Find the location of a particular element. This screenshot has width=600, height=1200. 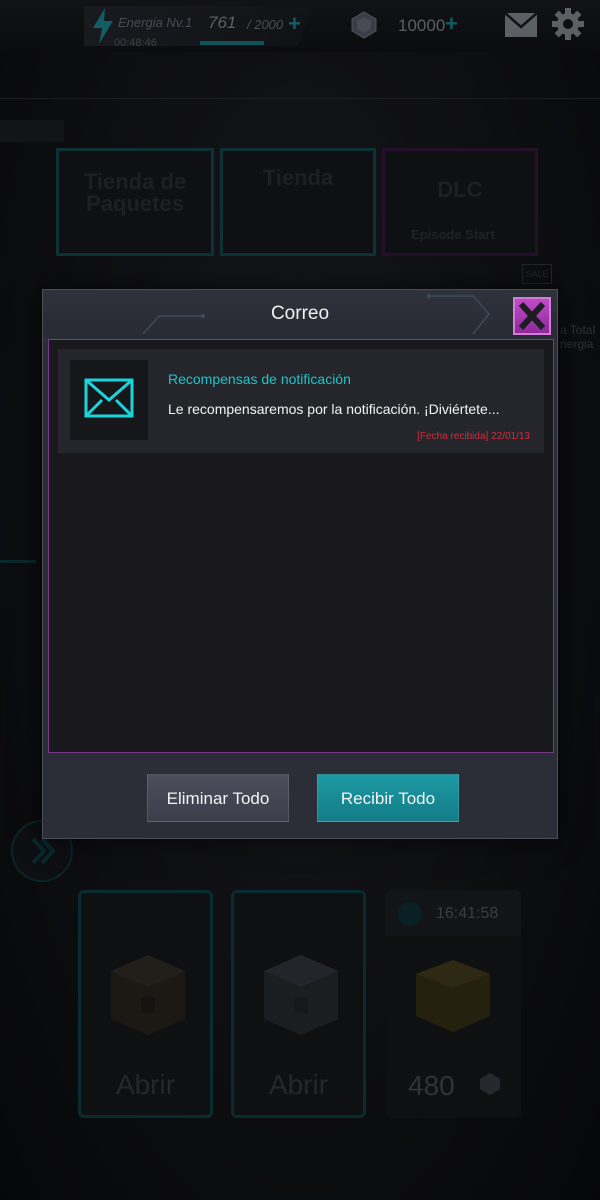

envelope-icon is located at coordinates (109, 398).